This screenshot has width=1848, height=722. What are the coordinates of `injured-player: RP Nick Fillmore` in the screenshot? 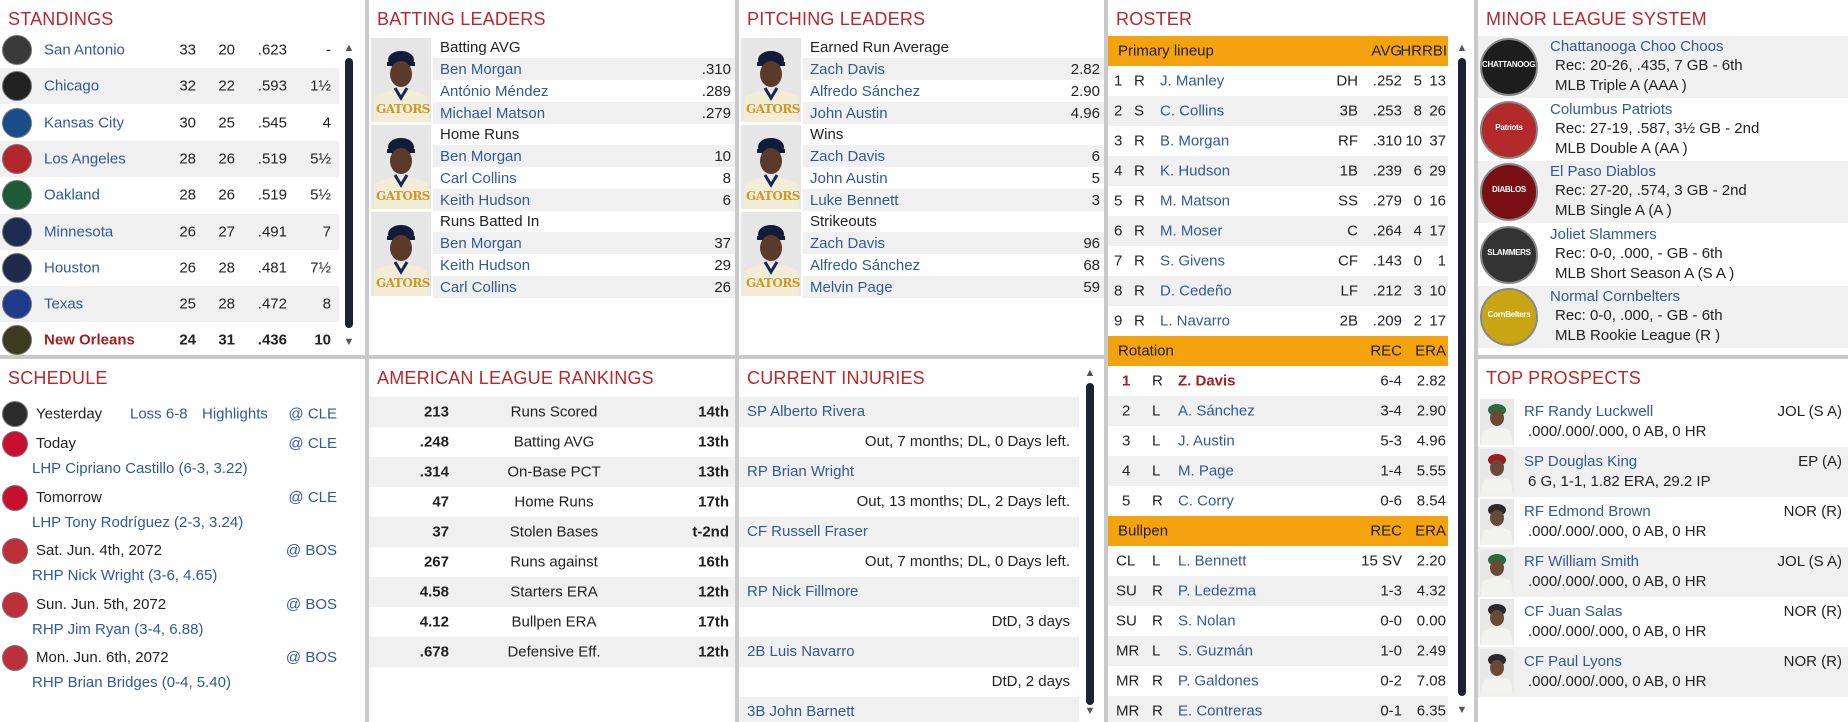 It's located at (802, 591).